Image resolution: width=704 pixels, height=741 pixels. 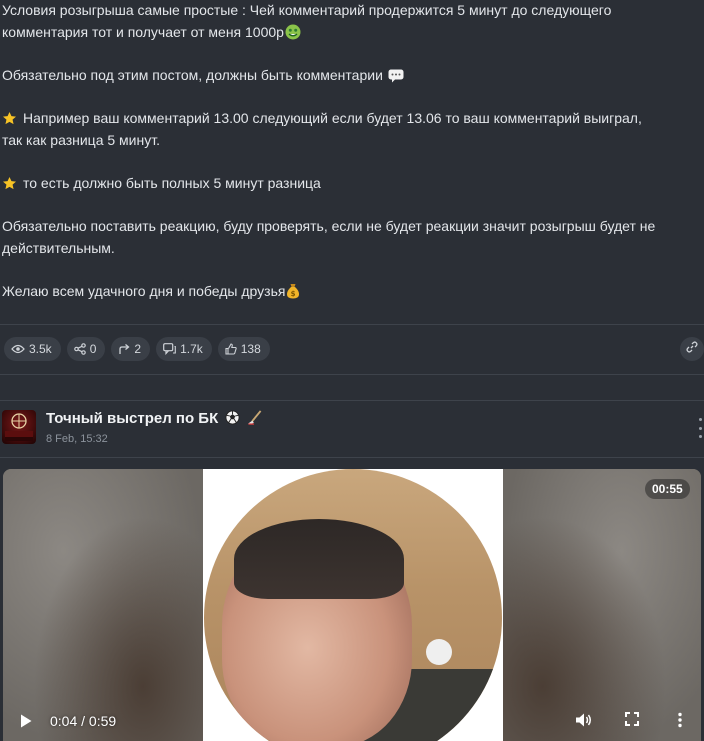 I want to click on video-controls: 0:04 / 0:59, so click(x=352, y=720).